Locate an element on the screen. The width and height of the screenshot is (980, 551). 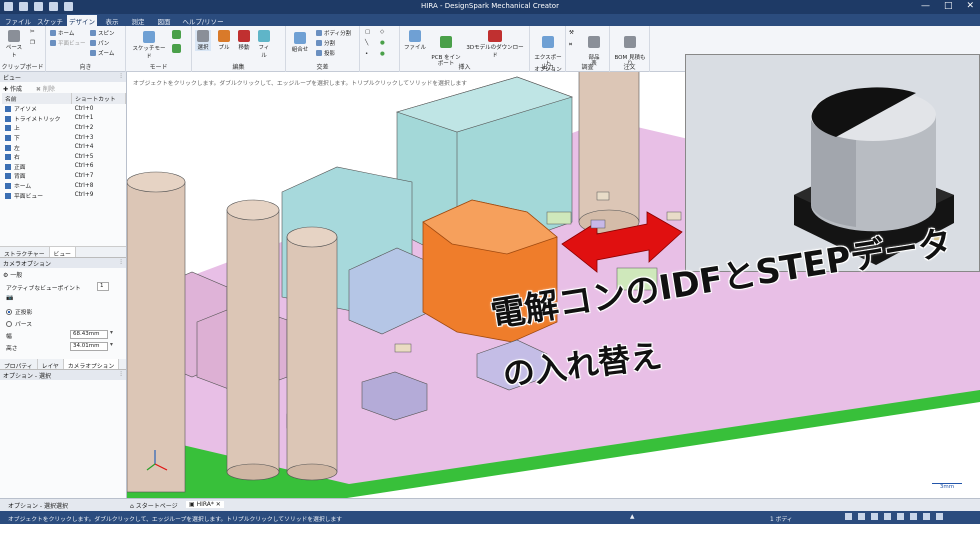
sketch-mode-button: スケッチモード is located at coordinates (149, 45).